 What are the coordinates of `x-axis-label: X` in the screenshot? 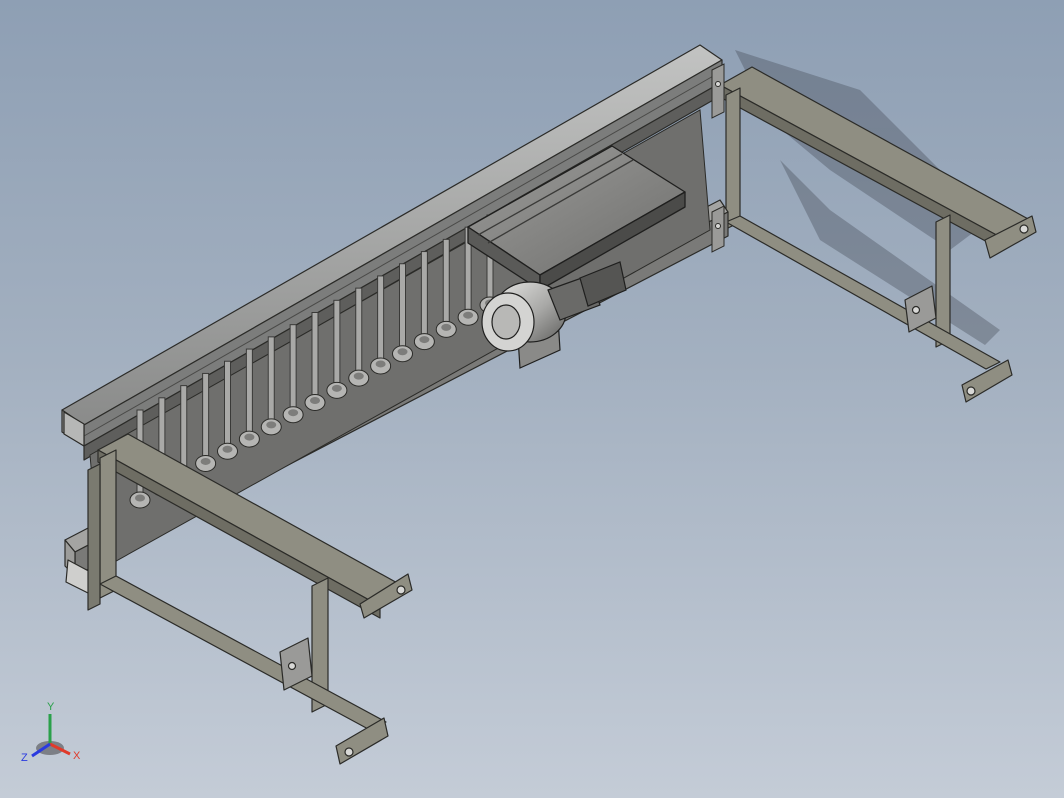 It's located at (77, 756).